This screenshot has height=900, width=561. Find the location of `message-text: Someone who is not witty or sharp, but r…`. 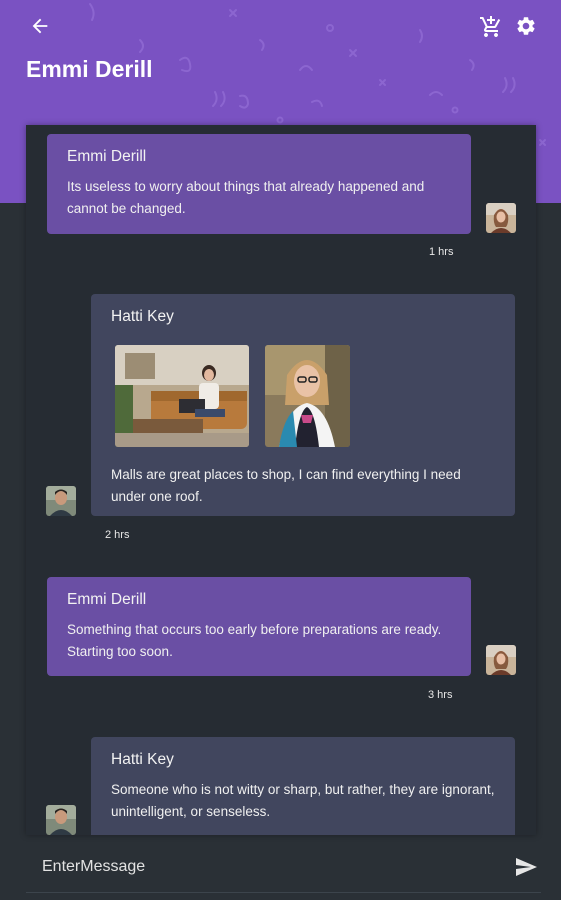

message-text: Someone who is not witty or sharp, but r… is located at coordinates (303, 800).